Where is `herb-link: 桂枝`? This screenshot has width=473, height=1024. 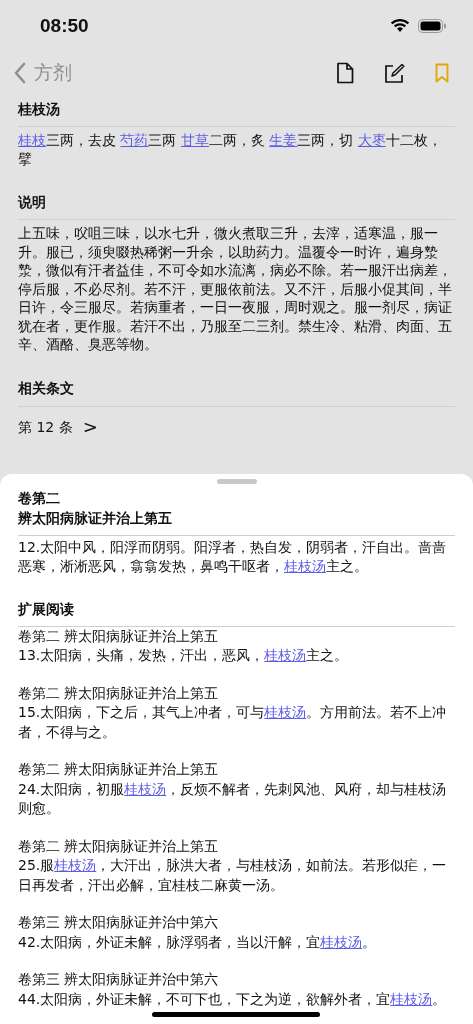
herb-link: 桂枝 is located at coordinates (32, 140).